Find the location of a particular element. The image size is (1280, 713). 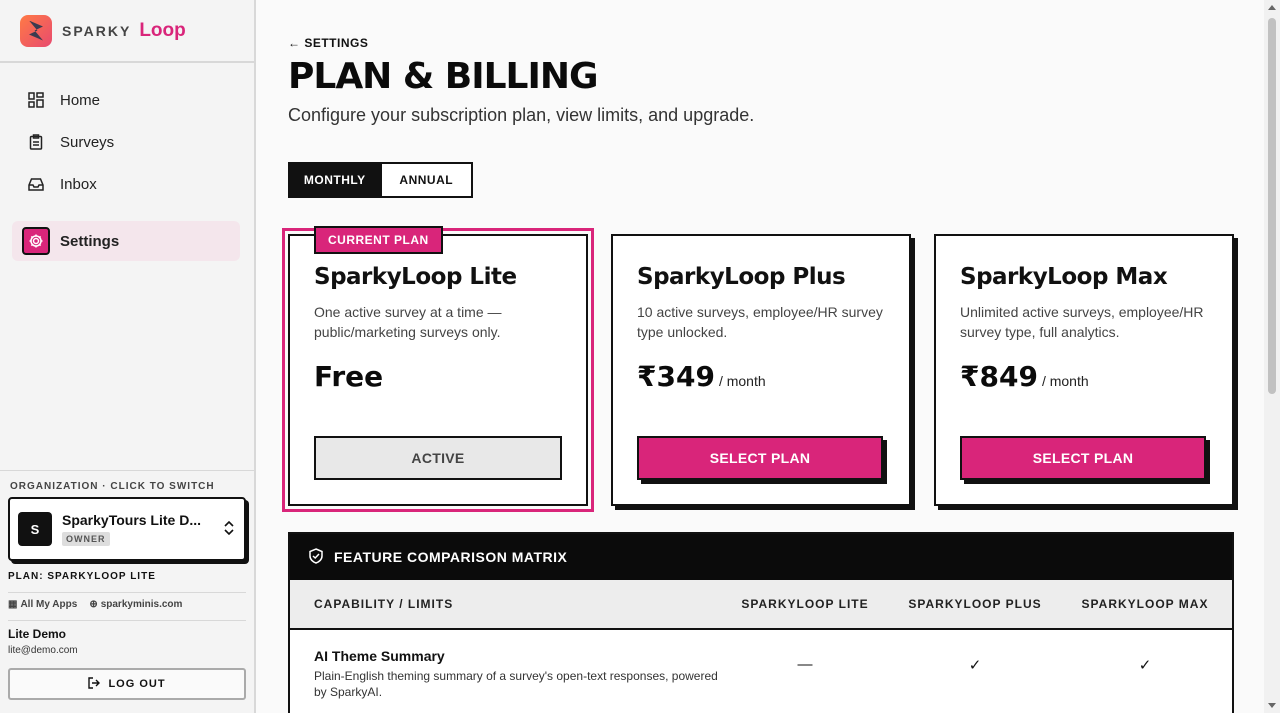

inbox-icon is located at coordinates (36, 184).